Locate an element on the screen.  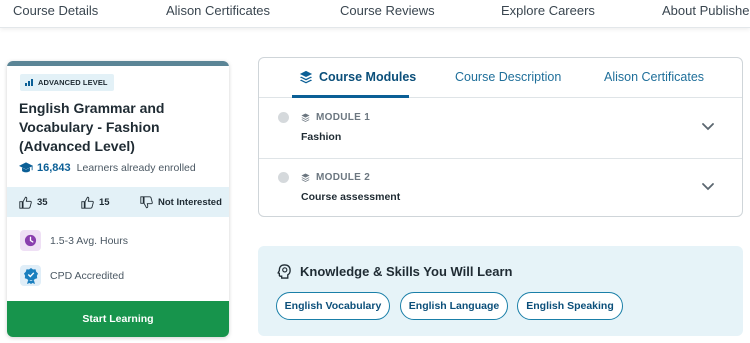
enrollment-info: 16,843 Learners already enrolled is located at coordinates (107, 168).